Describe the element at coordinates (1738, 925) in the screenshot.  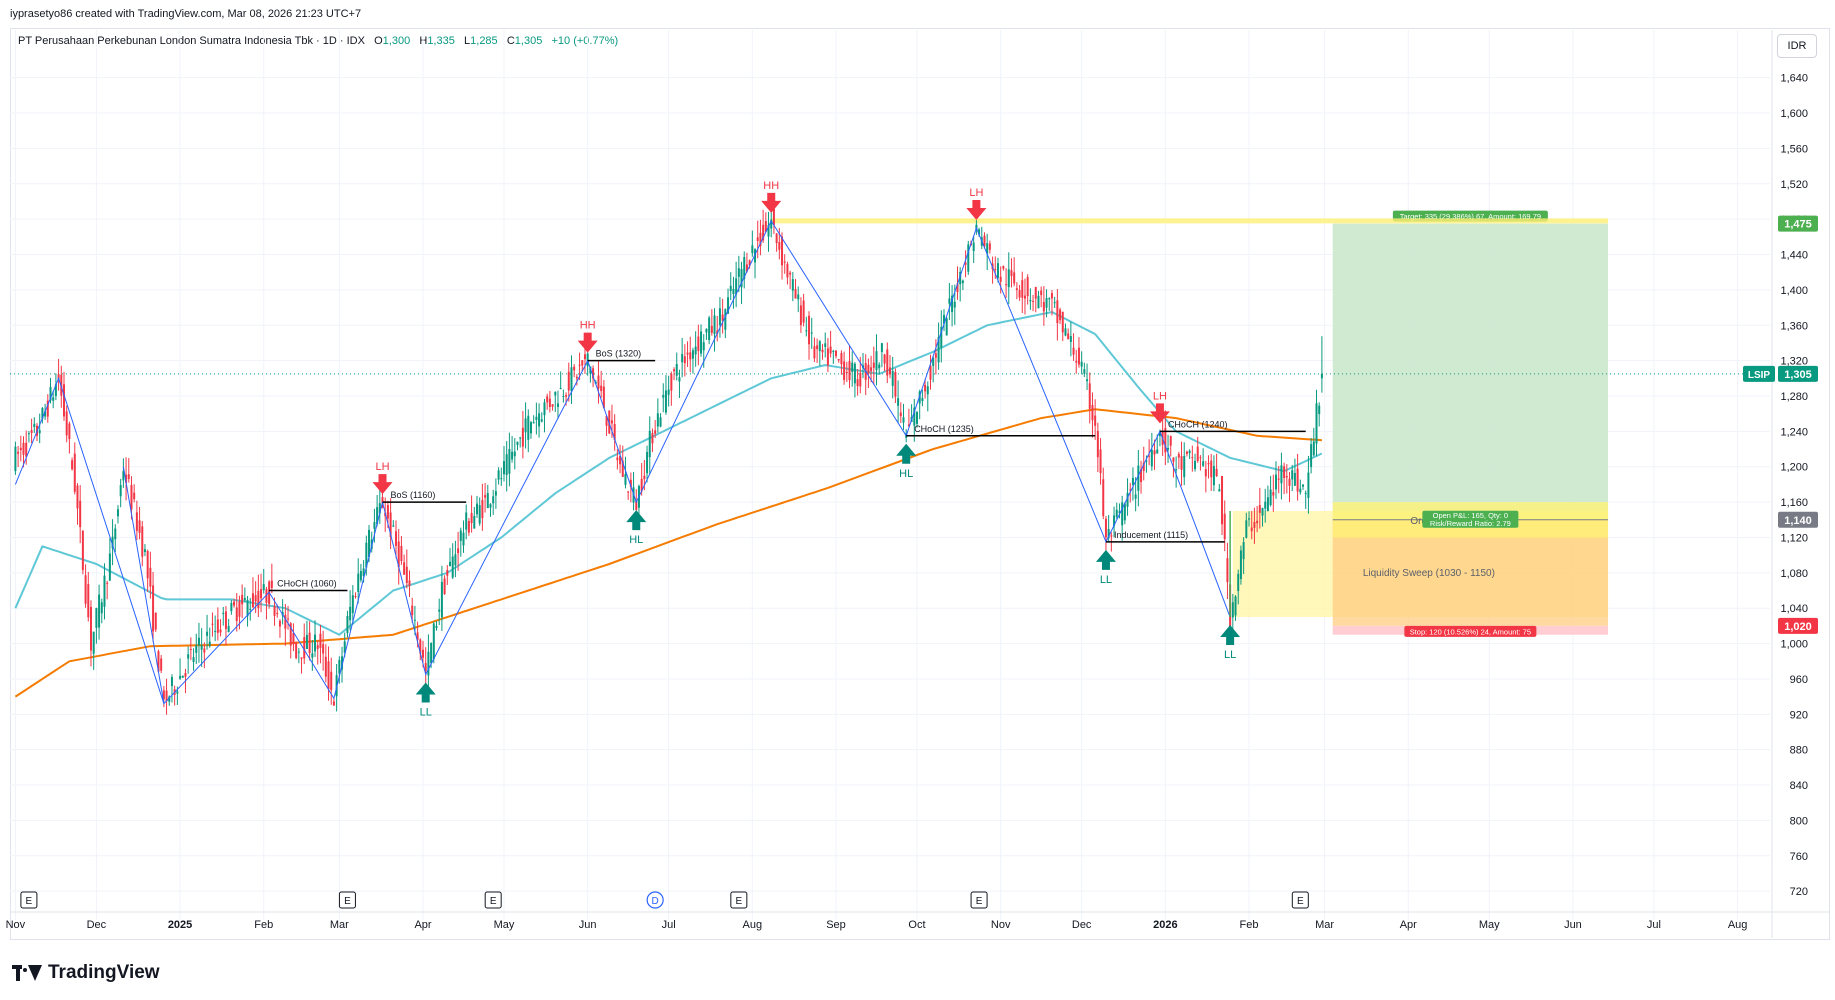
I see `time-tick-label: Aug` at that location.